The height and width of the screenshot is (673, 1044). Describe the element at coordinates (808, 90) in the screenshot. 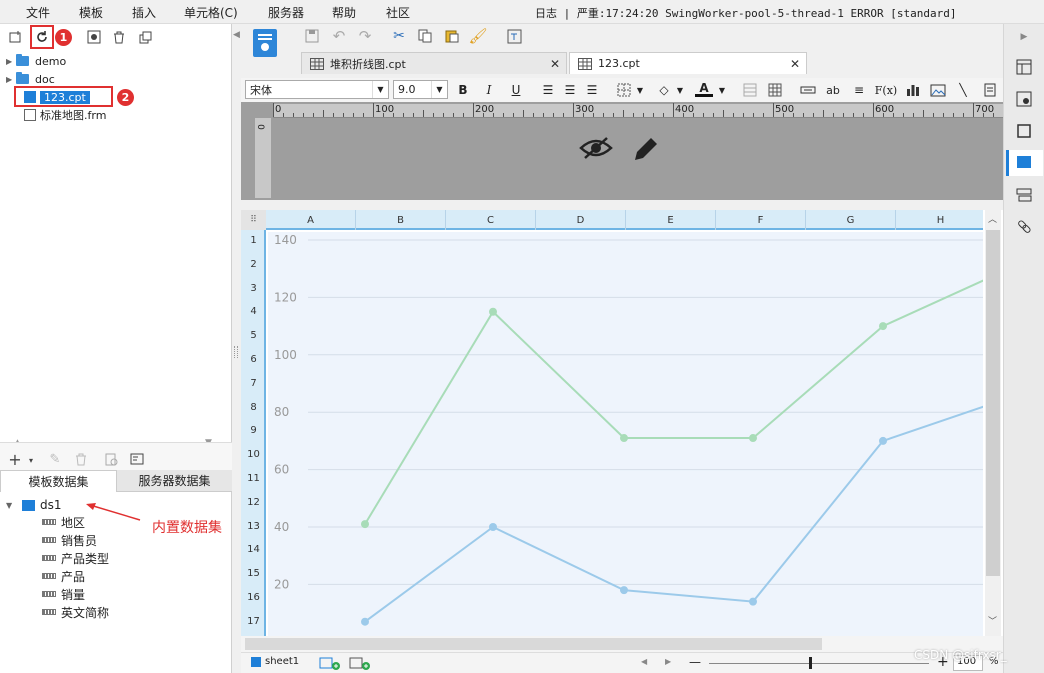

I see `merge-icon` at that location.